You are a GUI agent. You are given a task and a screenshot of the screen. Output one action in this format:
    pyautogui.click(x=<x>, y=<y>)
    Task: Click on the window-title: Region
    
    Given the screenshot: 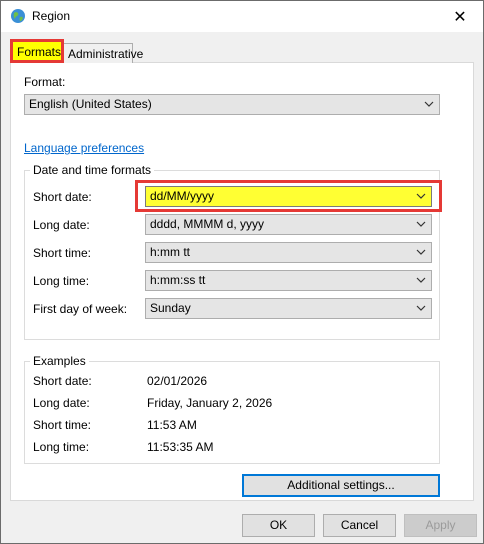 What is the action you would take?
    pyautogui.click(x=51, y=16)
    